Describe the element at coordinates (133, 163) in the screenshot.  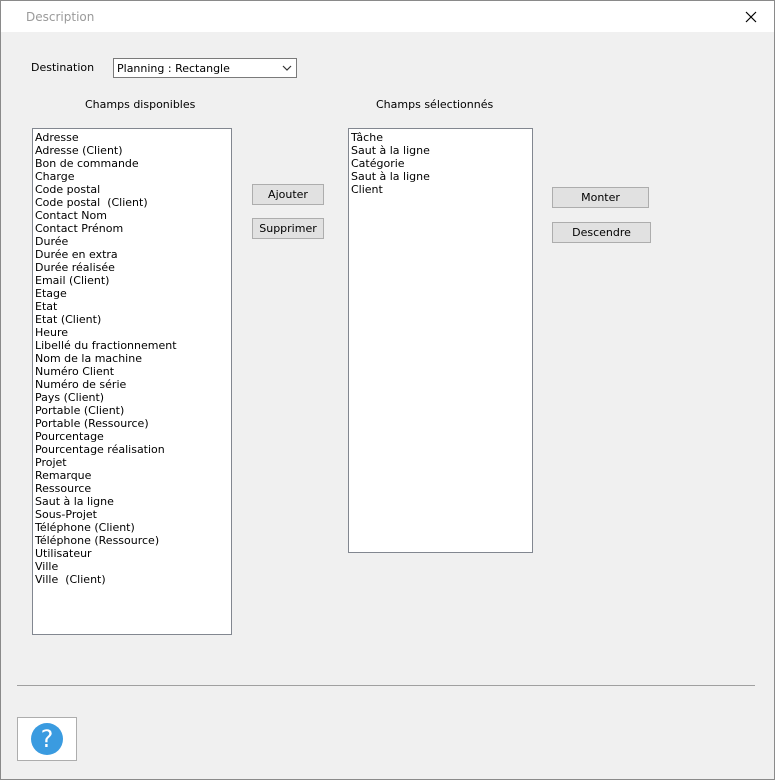
I see `available-field-item: Bon de commande` at that location.